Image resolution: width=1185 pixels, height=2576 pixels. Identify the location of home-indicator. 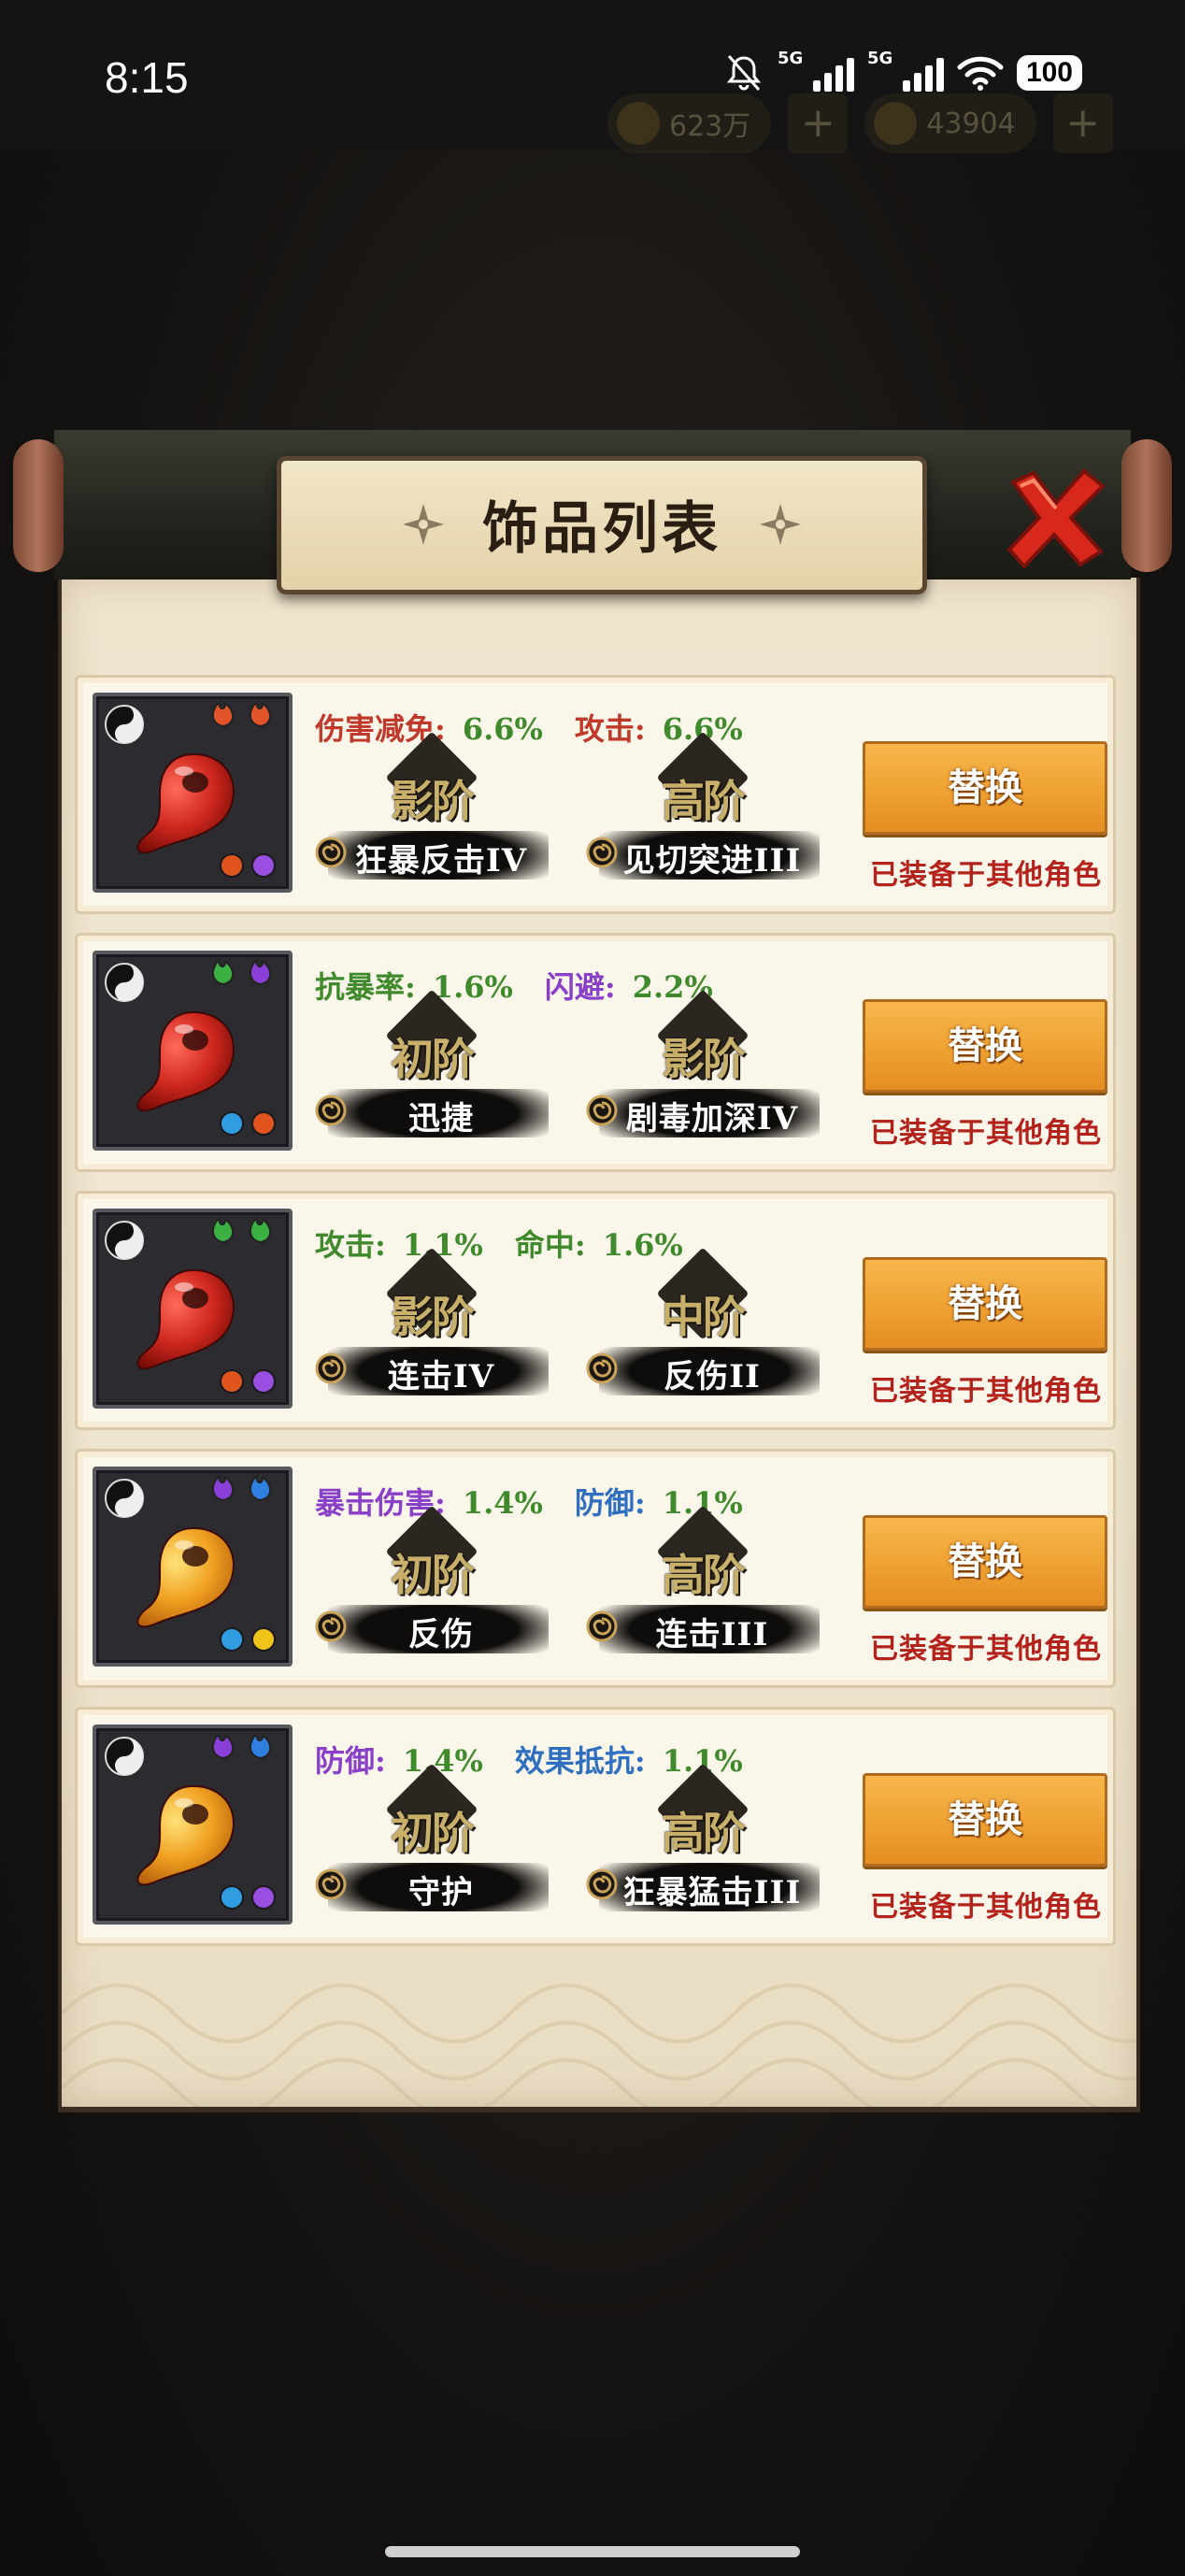
(592, 2551).